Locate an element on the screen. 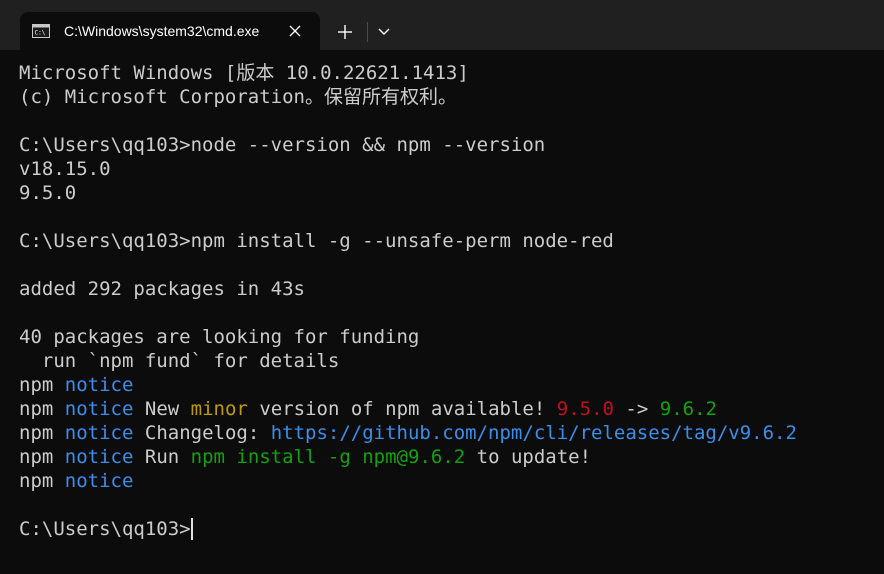 The height and width of the screenshot is (574, 884). final-prompt-line: C:\Users\qq103> is located at coordinates (106, 529).